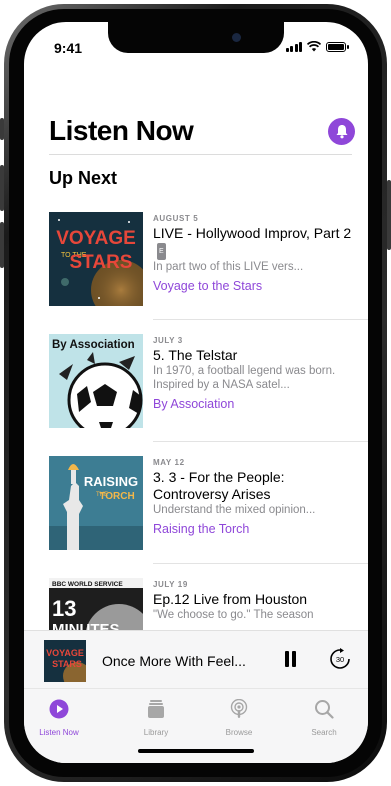 Image resolution: width=391 pixels, height=786 pixels. Describe the element at coordinates (2, 129) in the screenshot. I see `mute-switch` at that location.